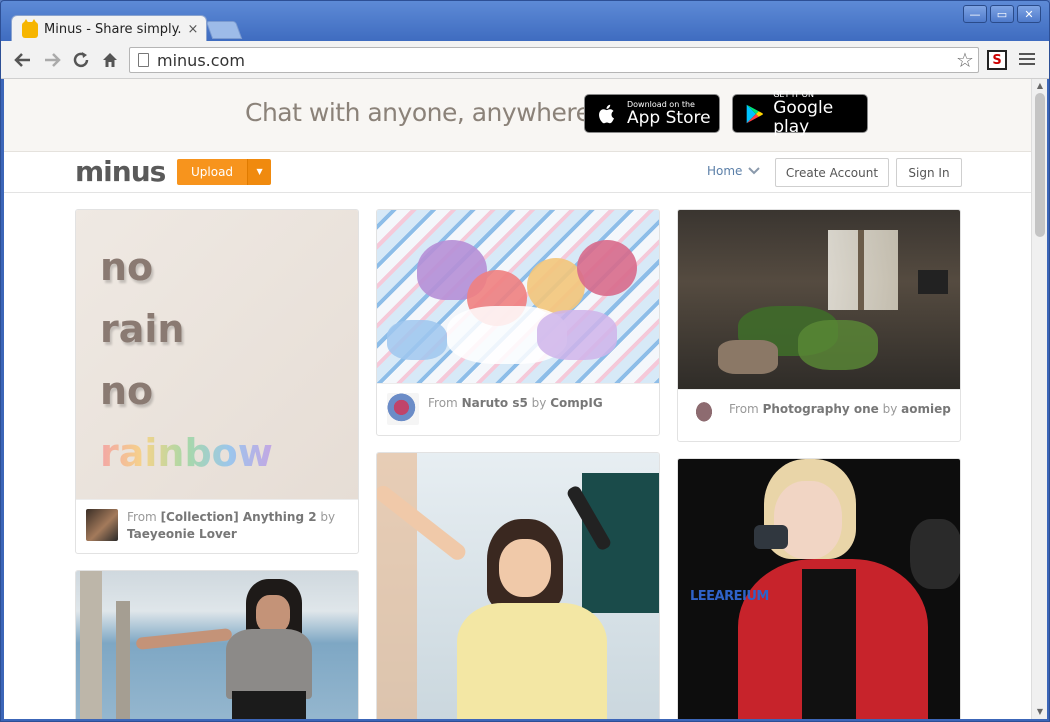 The width and height of the screenshot is (1050, 722). I want to click on title-bar: Minus - Share simply. × — ▭ ✕, so click(525, 22).